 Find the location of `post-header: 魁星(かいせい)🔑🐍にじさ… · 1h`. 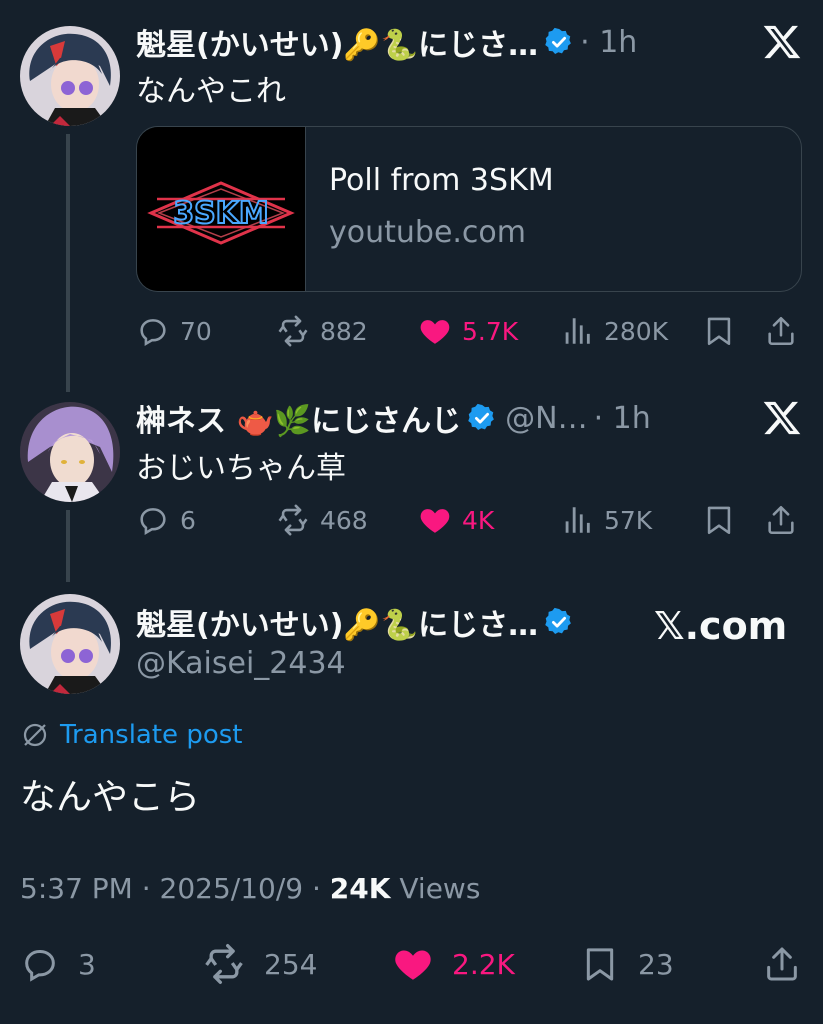

post-header: 魁星(かいせい)🔑🐍にじさ… · 1h is located at coordinates (386, 42).